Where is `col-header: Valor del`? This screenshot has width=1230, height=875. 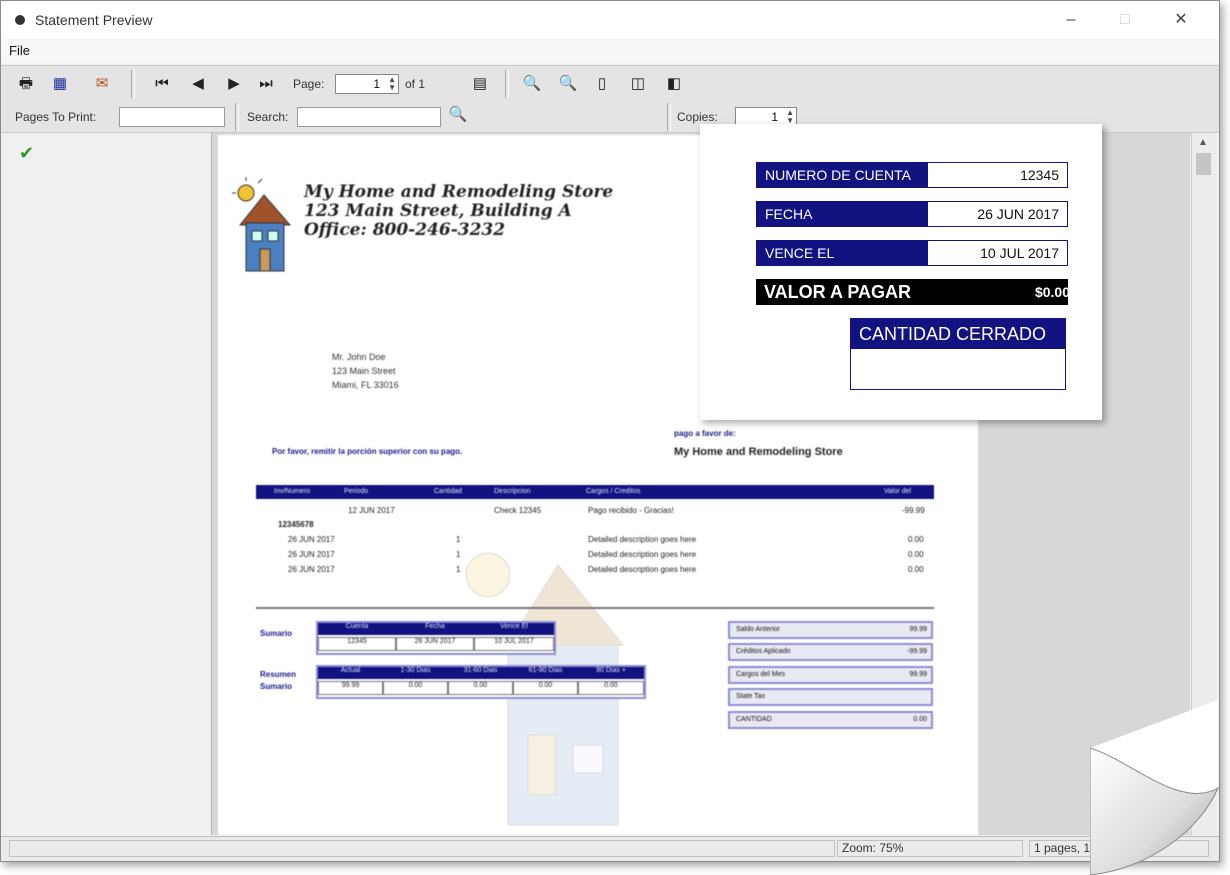 col-header: Valor del is located at coordinates (898, 491).